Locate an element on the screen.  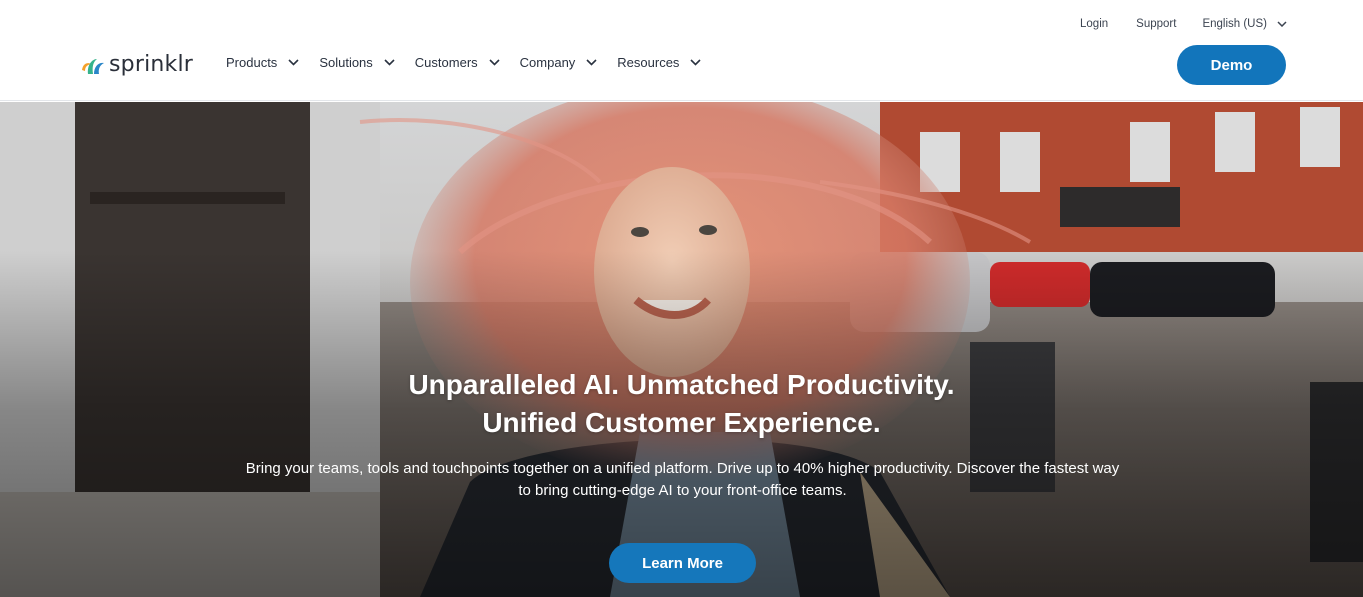
logo-wordmark: sprinklr is located at coordinates (151, 64).